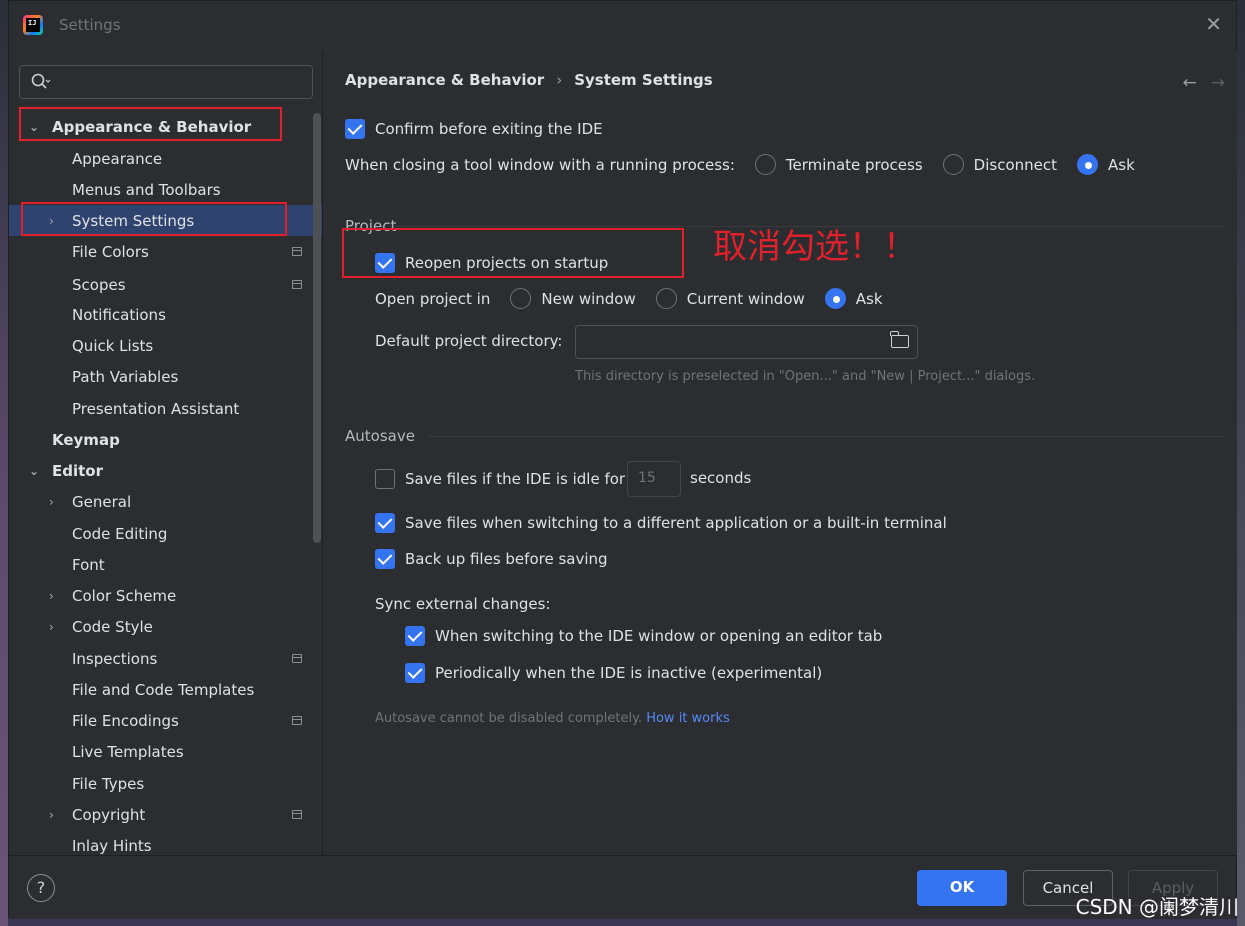  I want to click on sidebar-item-path-variables: Path Variables, so click(165, 376).